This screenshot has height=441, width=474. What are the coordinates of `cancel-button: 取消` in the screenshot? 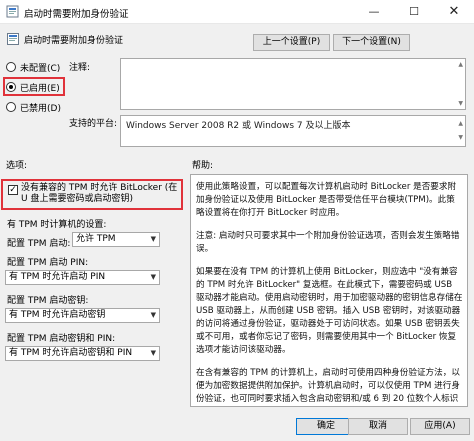 It's located at (378, 426).